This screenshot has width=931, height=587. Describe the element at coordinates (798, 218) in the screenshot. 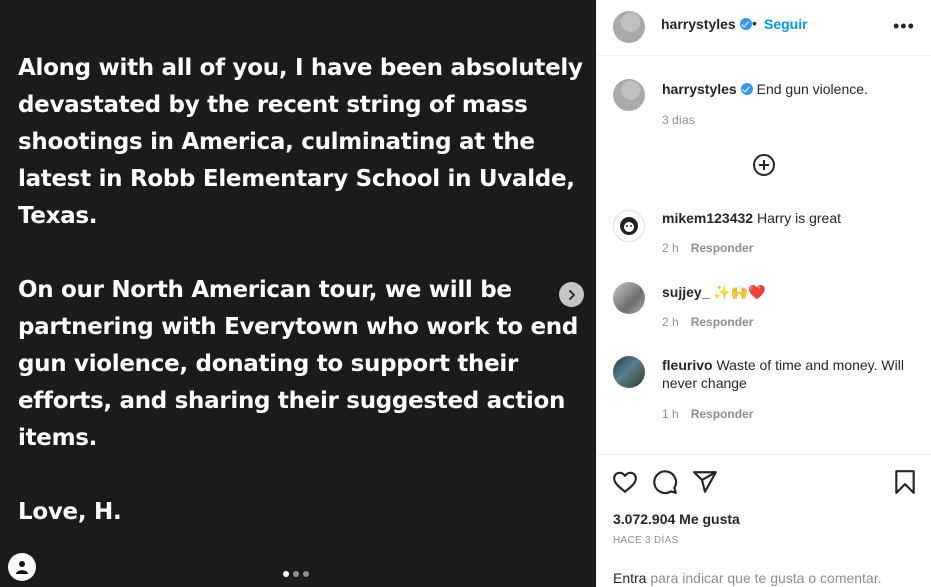

I see `comment-body: Harry is great` at that location.